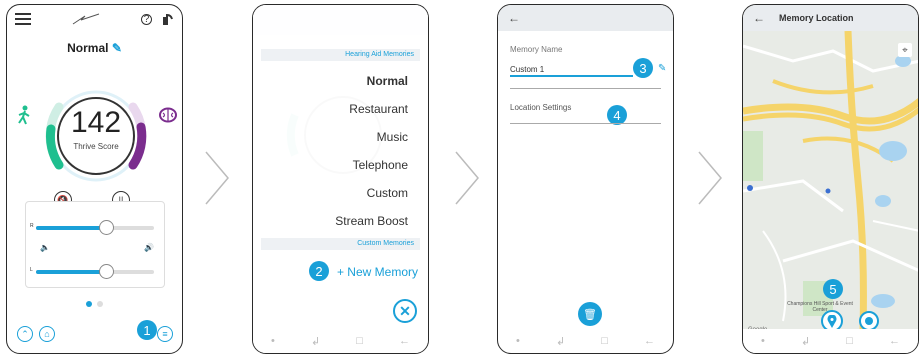 This screenshot has width=922, height=358. What do you see at coordinates (869, 321) in the screenshot?
I see `my-location-icon` at bounding box center [869, 321].